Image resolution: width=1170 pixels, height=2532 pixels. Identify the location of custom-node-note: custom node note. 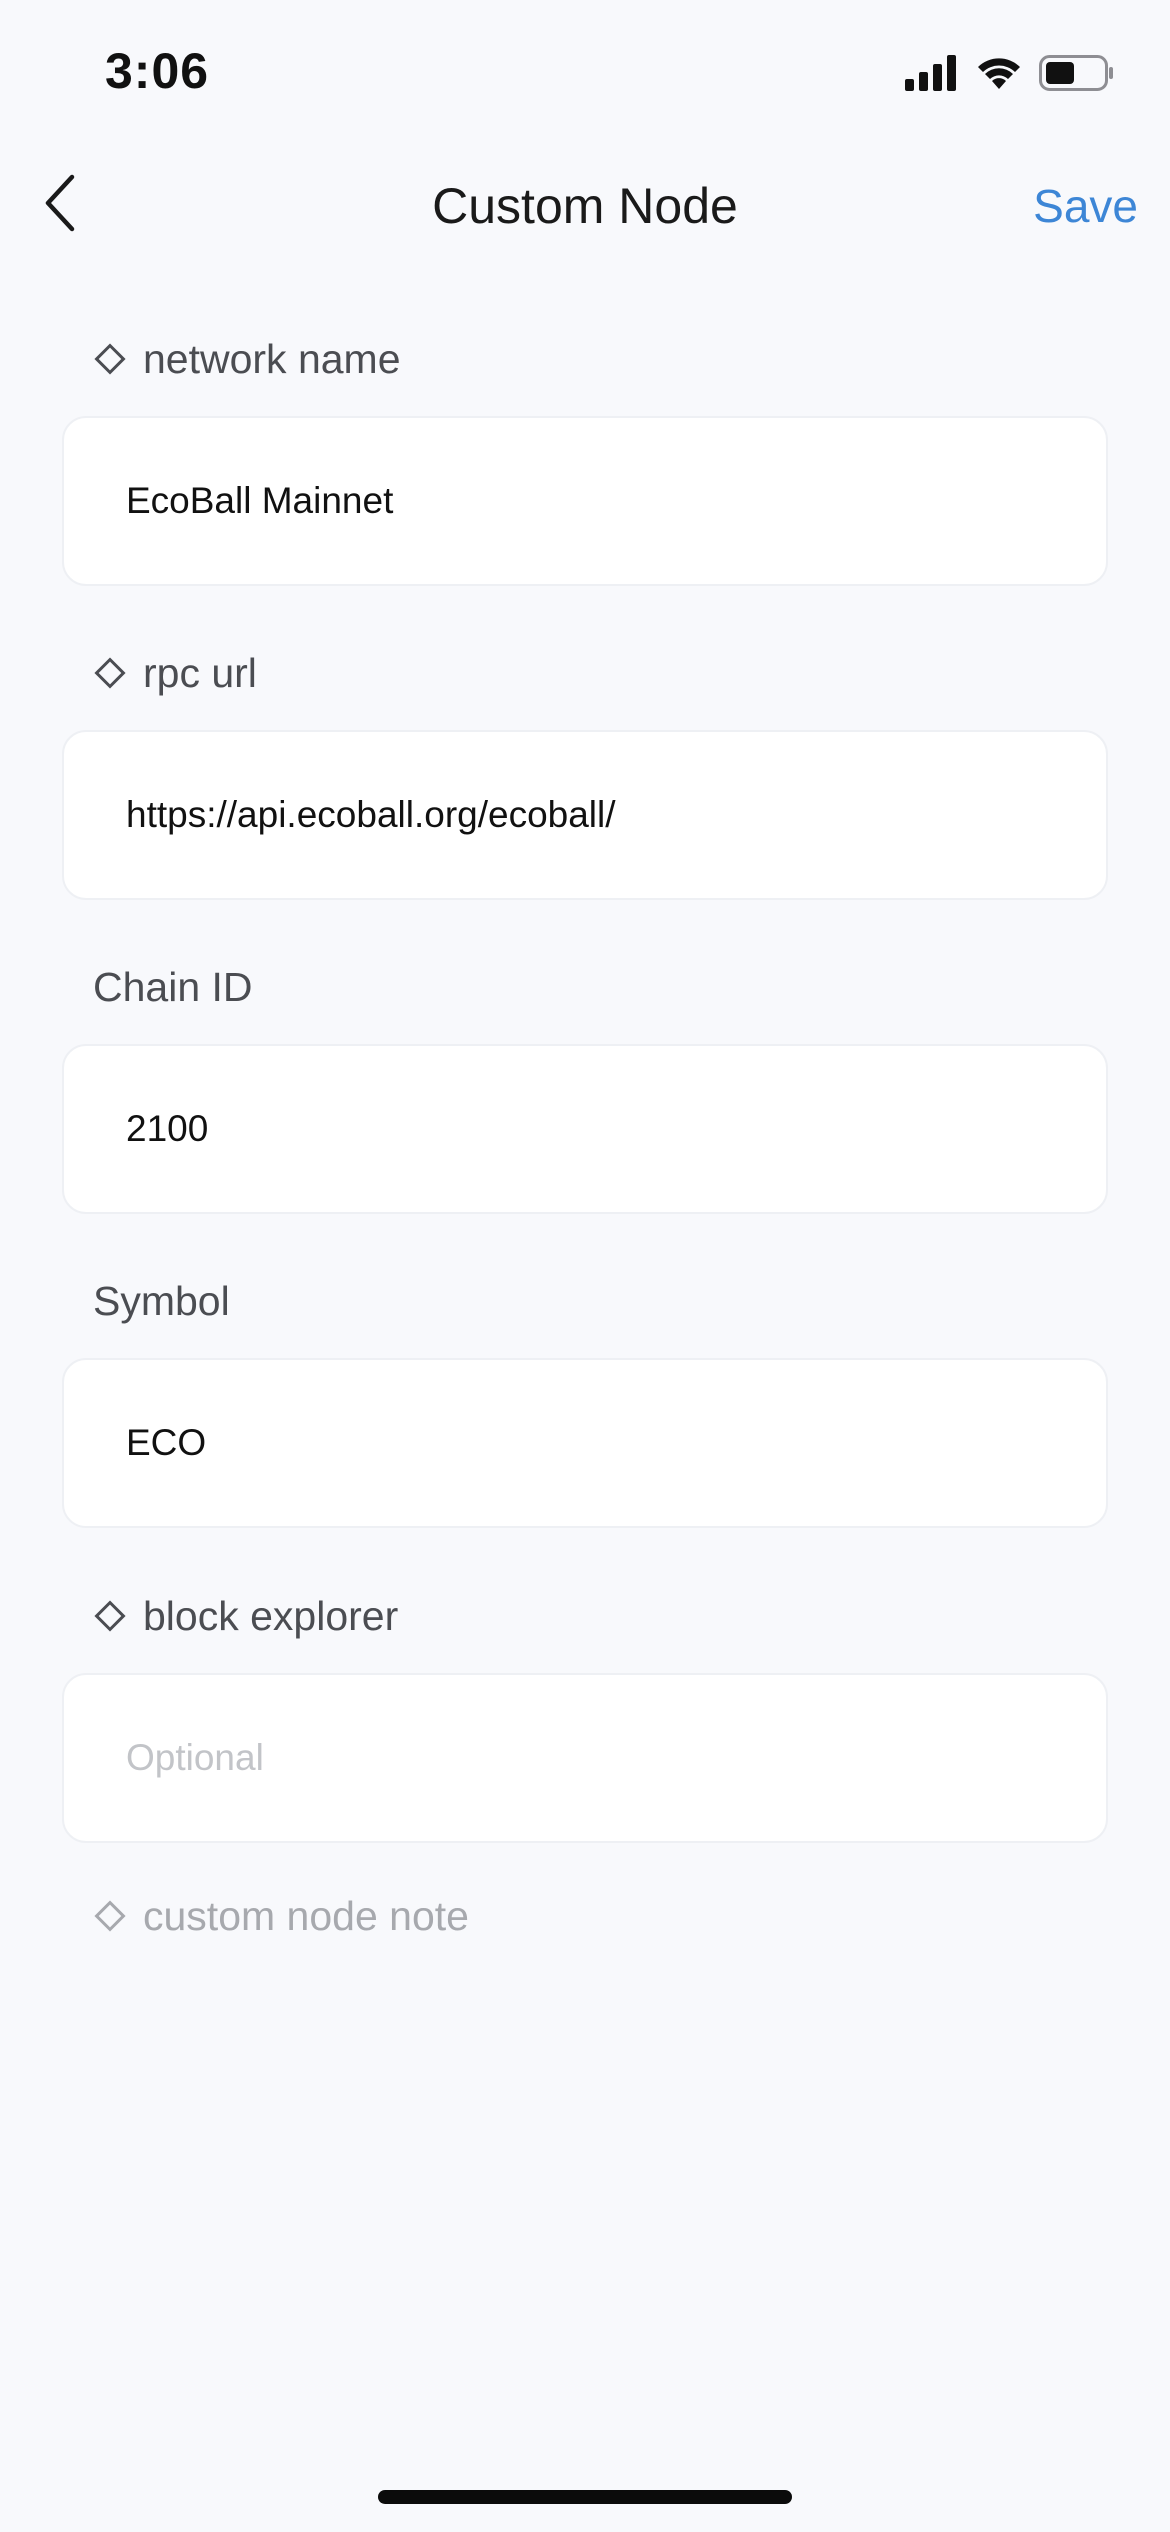
(281, 1916).